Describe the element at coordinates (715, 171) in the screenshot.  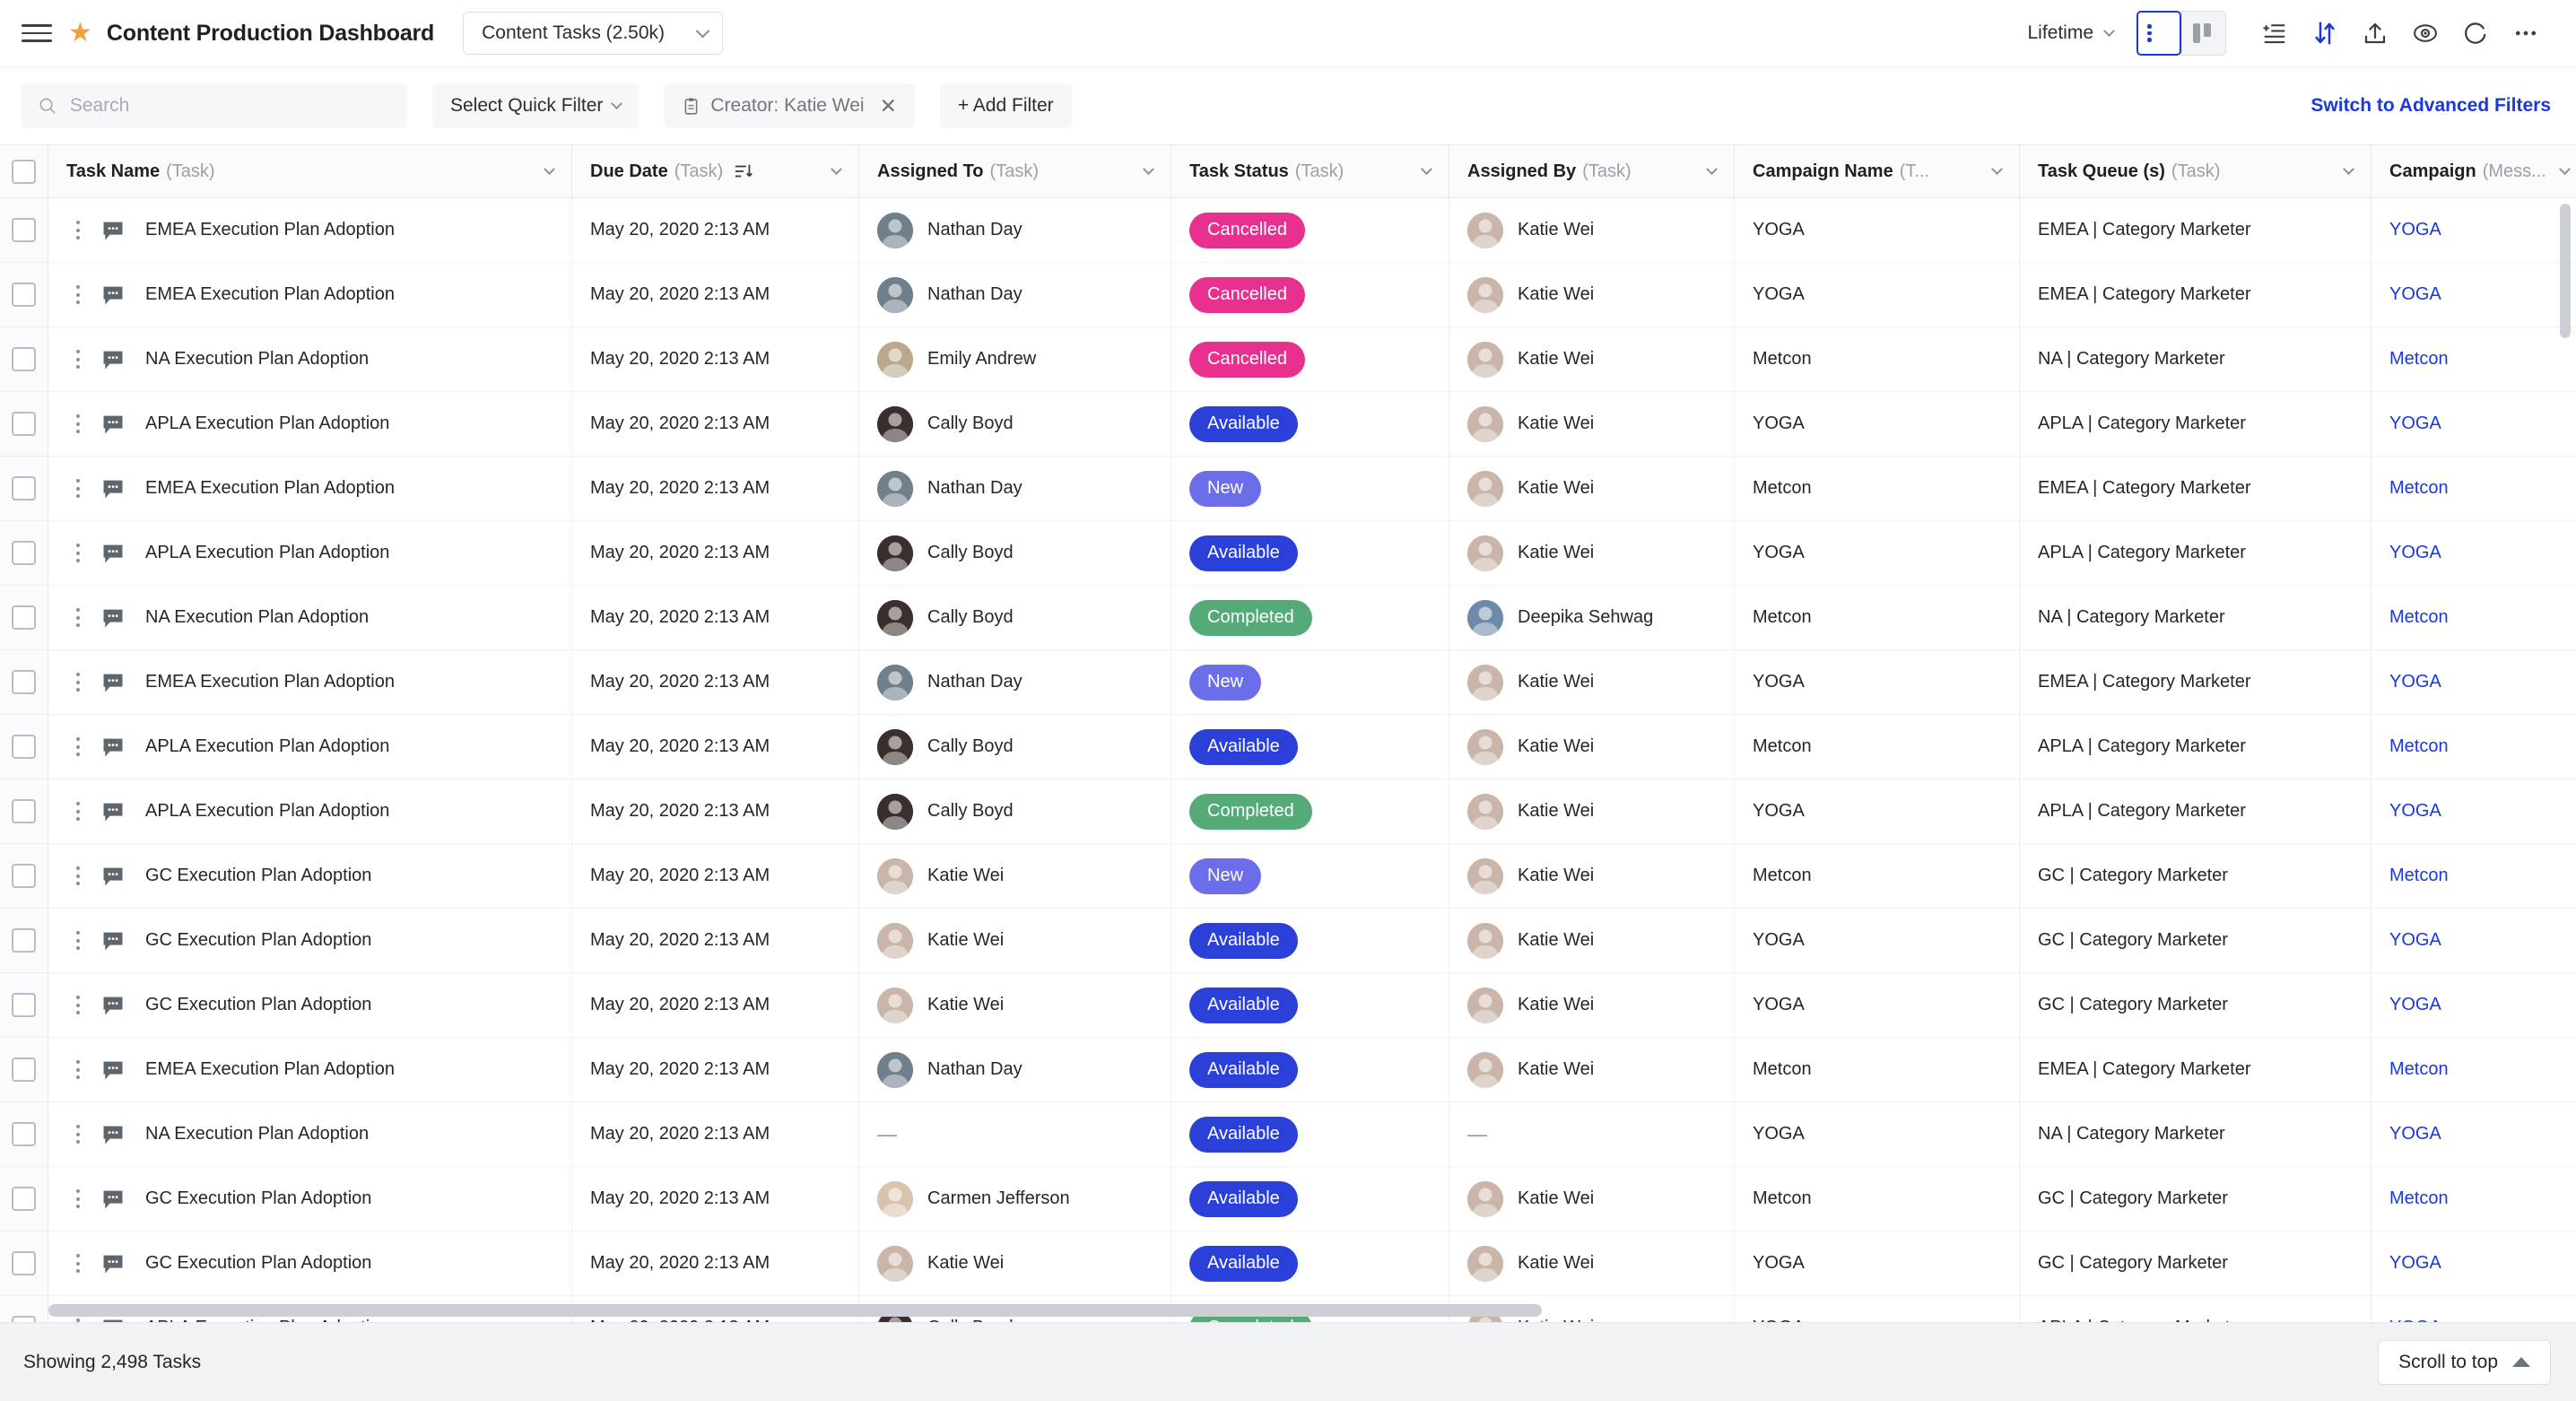
I see `column-header-due_date: Due Date (Task)` at that location.